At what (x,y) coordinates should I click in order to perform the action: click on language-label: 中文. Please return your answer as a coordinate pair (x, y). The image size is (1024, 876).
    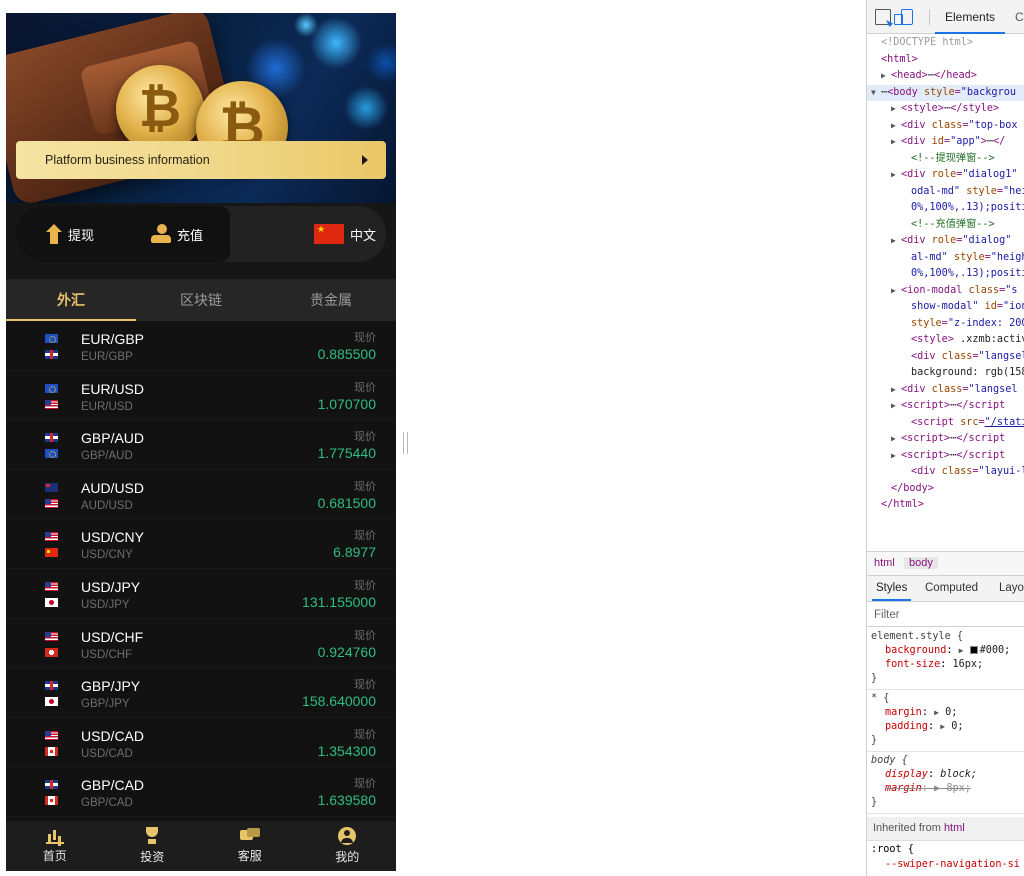
    Looking at the image, I should click on (363, 235).